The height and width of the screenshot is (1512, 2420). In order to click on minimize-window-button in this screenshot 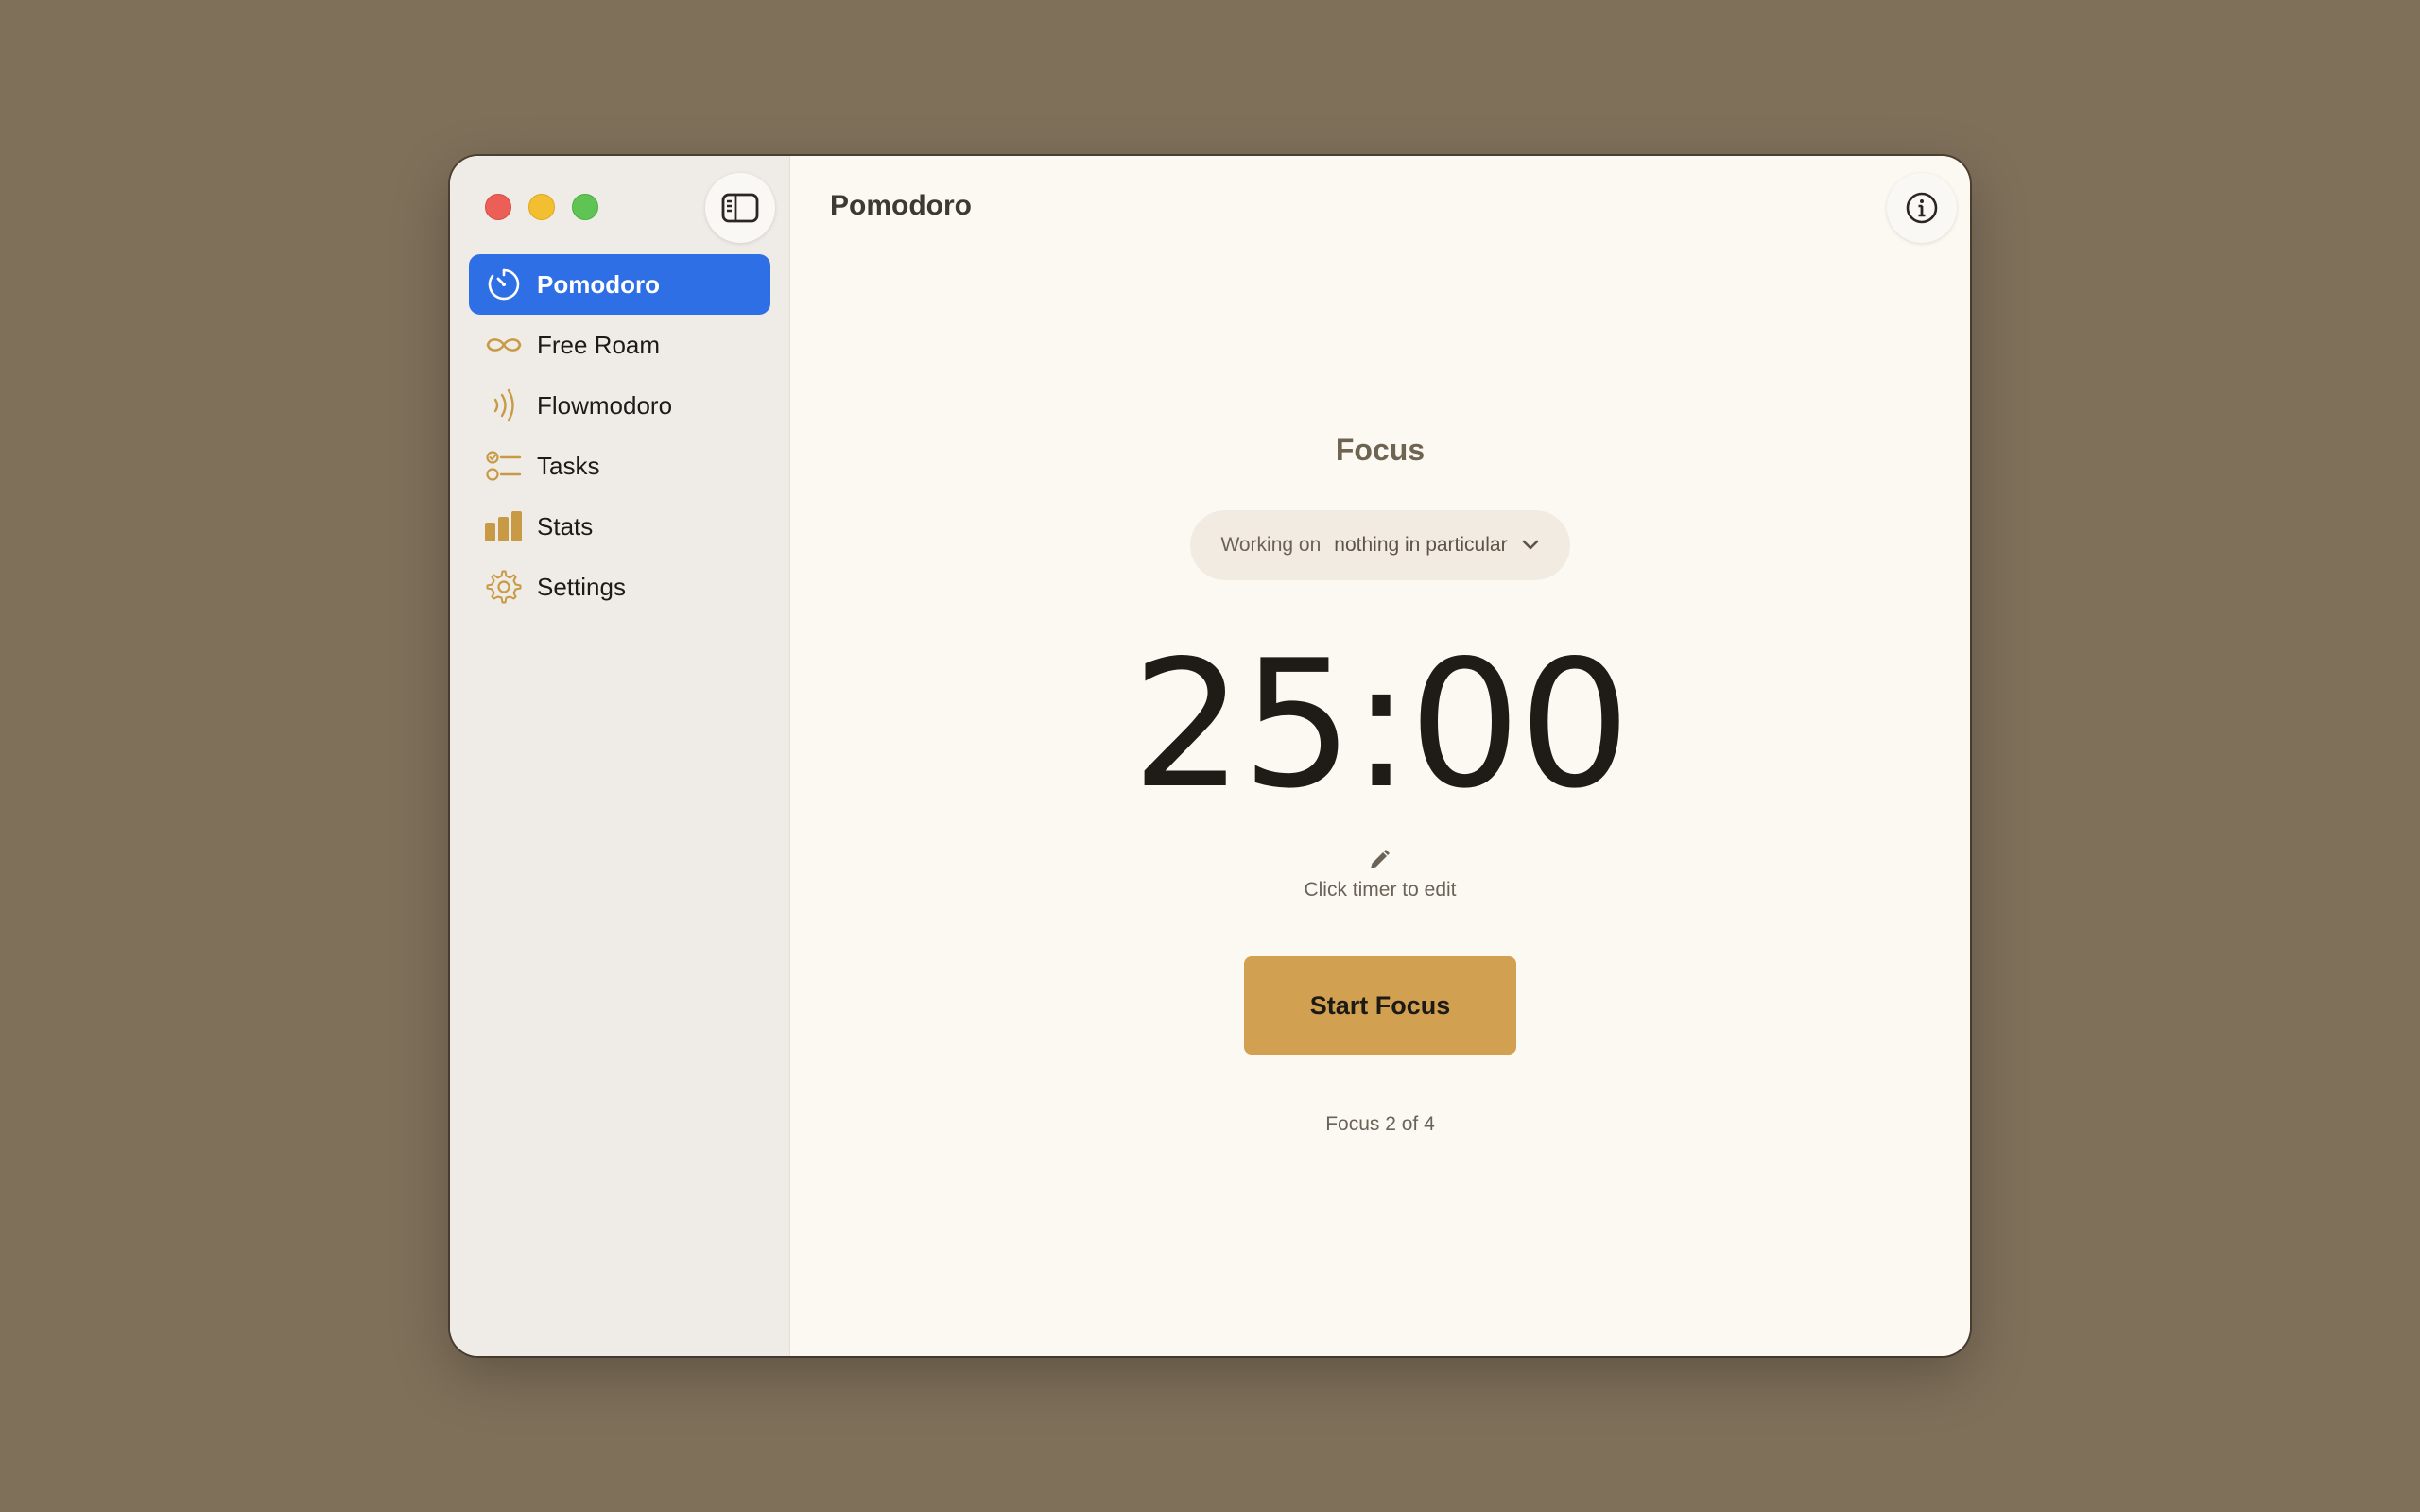, I will do `click(541, 207)`.